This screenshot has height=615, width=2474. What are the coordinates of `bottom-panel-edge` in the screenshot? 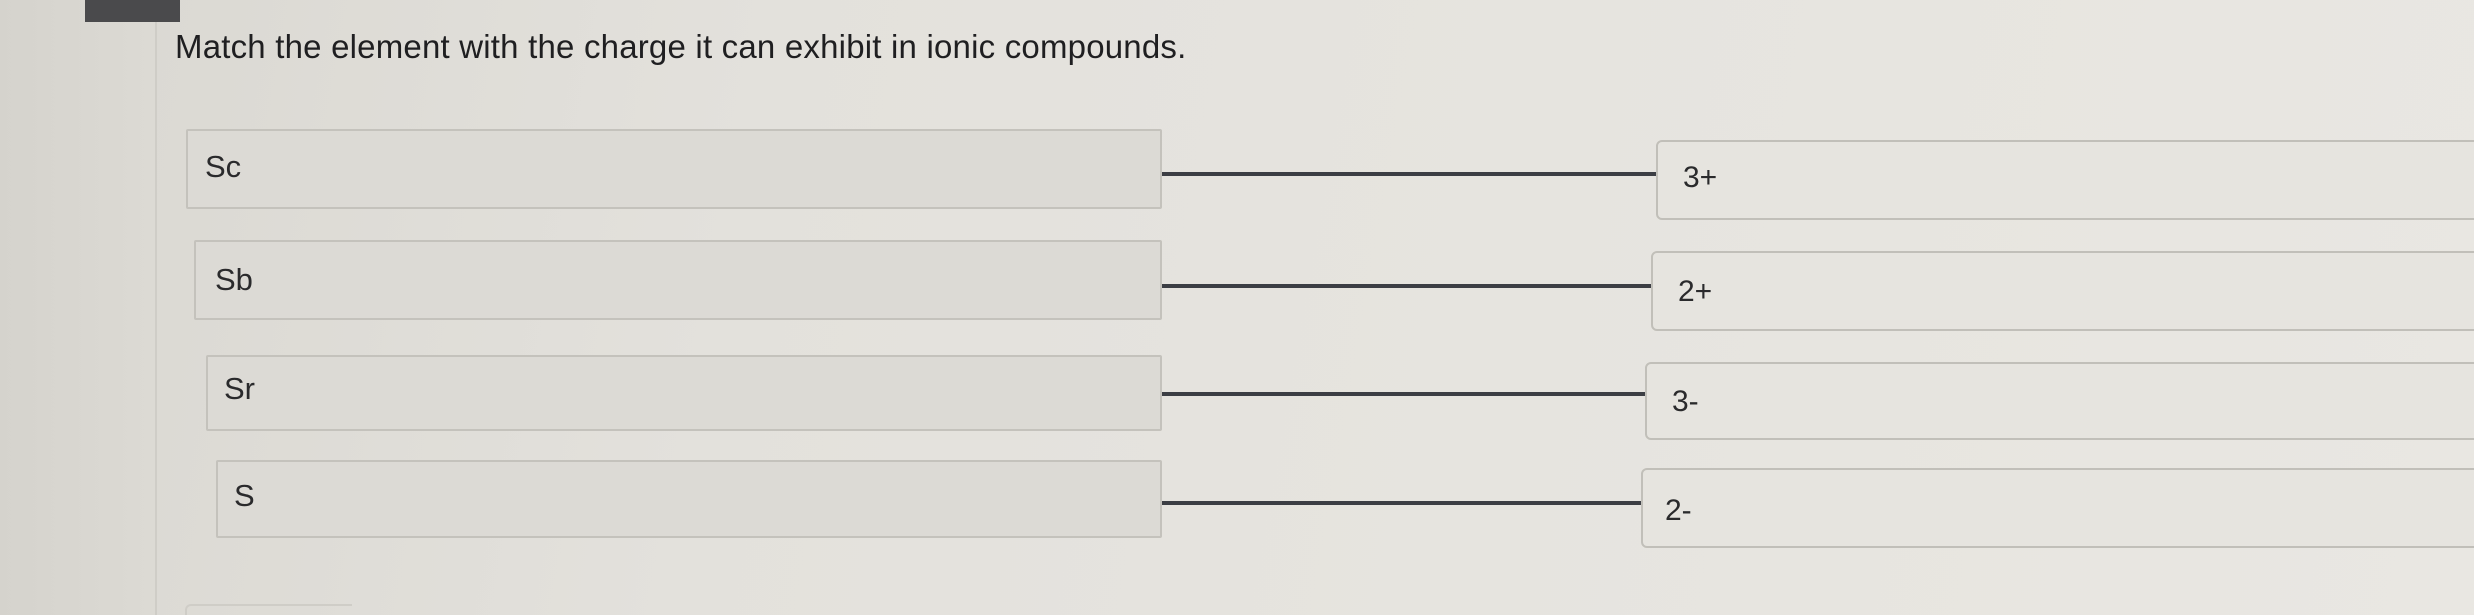 It's located at (268, 609).